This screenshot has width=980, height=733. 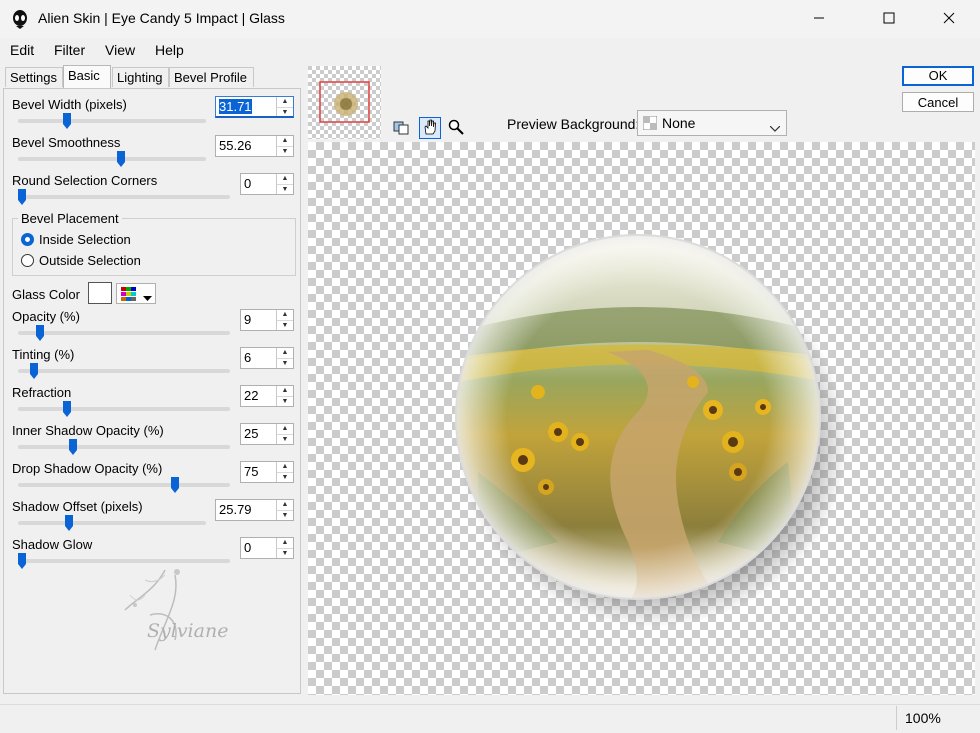 I want to click on maximize-icon, so click(x=889, y=19).